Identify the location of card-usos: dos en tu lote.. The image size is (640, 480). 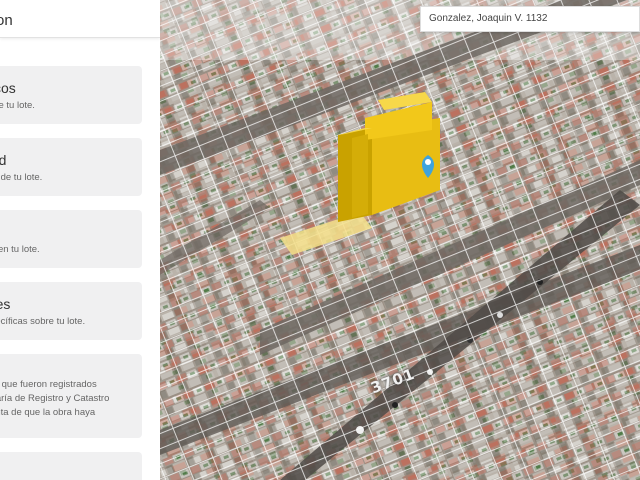
(71, 239).